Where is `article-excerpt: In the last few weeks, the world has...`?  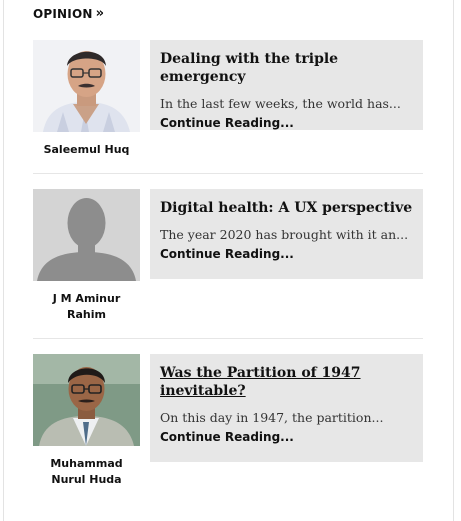
article-excerpt: In the last few weeks, the world has... is located at coordinates (280, 103).